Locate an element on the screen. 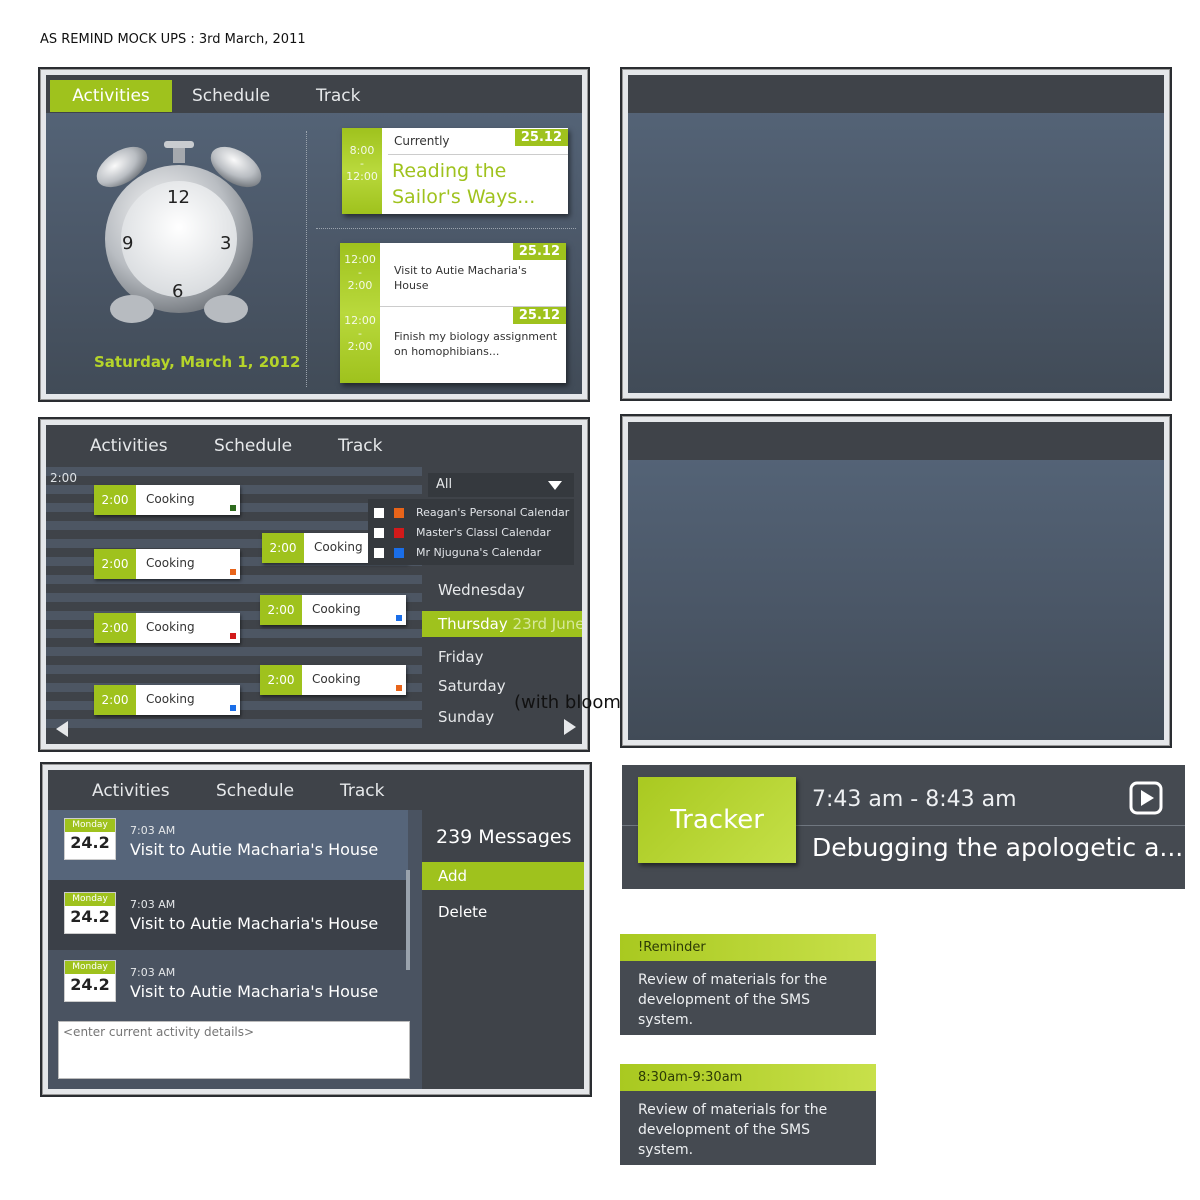 The image size is (1200, 1200). chevron-down-icon is located at coordinates (555, 485).